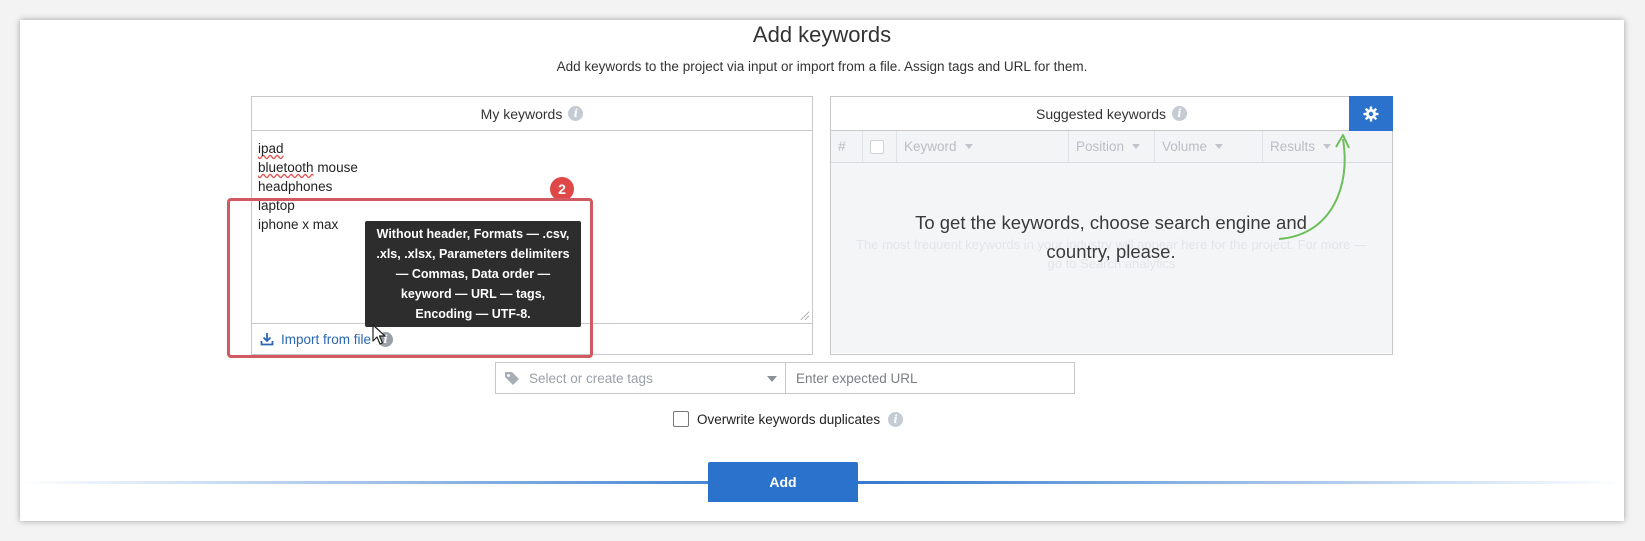 Image resolution: width=1645 pixels, height=541 pixels. What do you see at coordinates (783, 482) in the screenshot?
I see `add-button: Add` at bounding box center [783, 482].